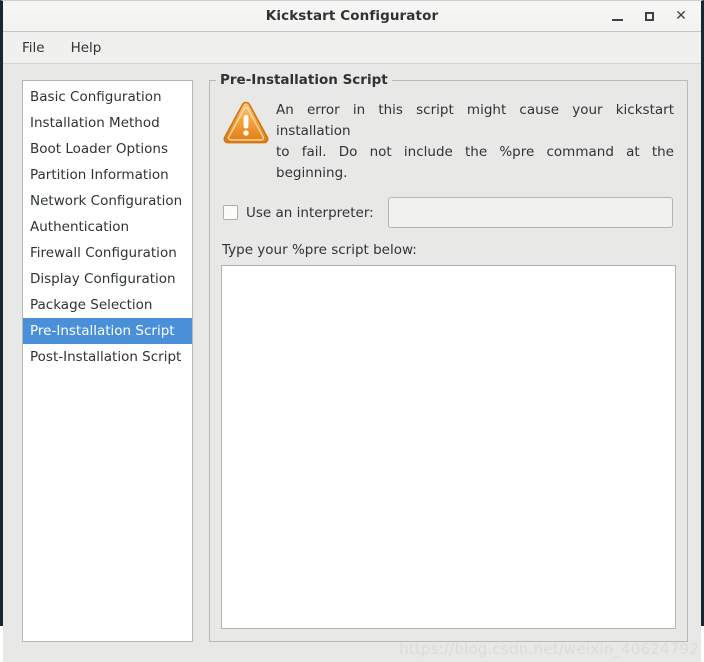 The width and height of the screenshot is (704, 662). I want to click on panel-title: Pre-Installation Script, so click(304, 80).